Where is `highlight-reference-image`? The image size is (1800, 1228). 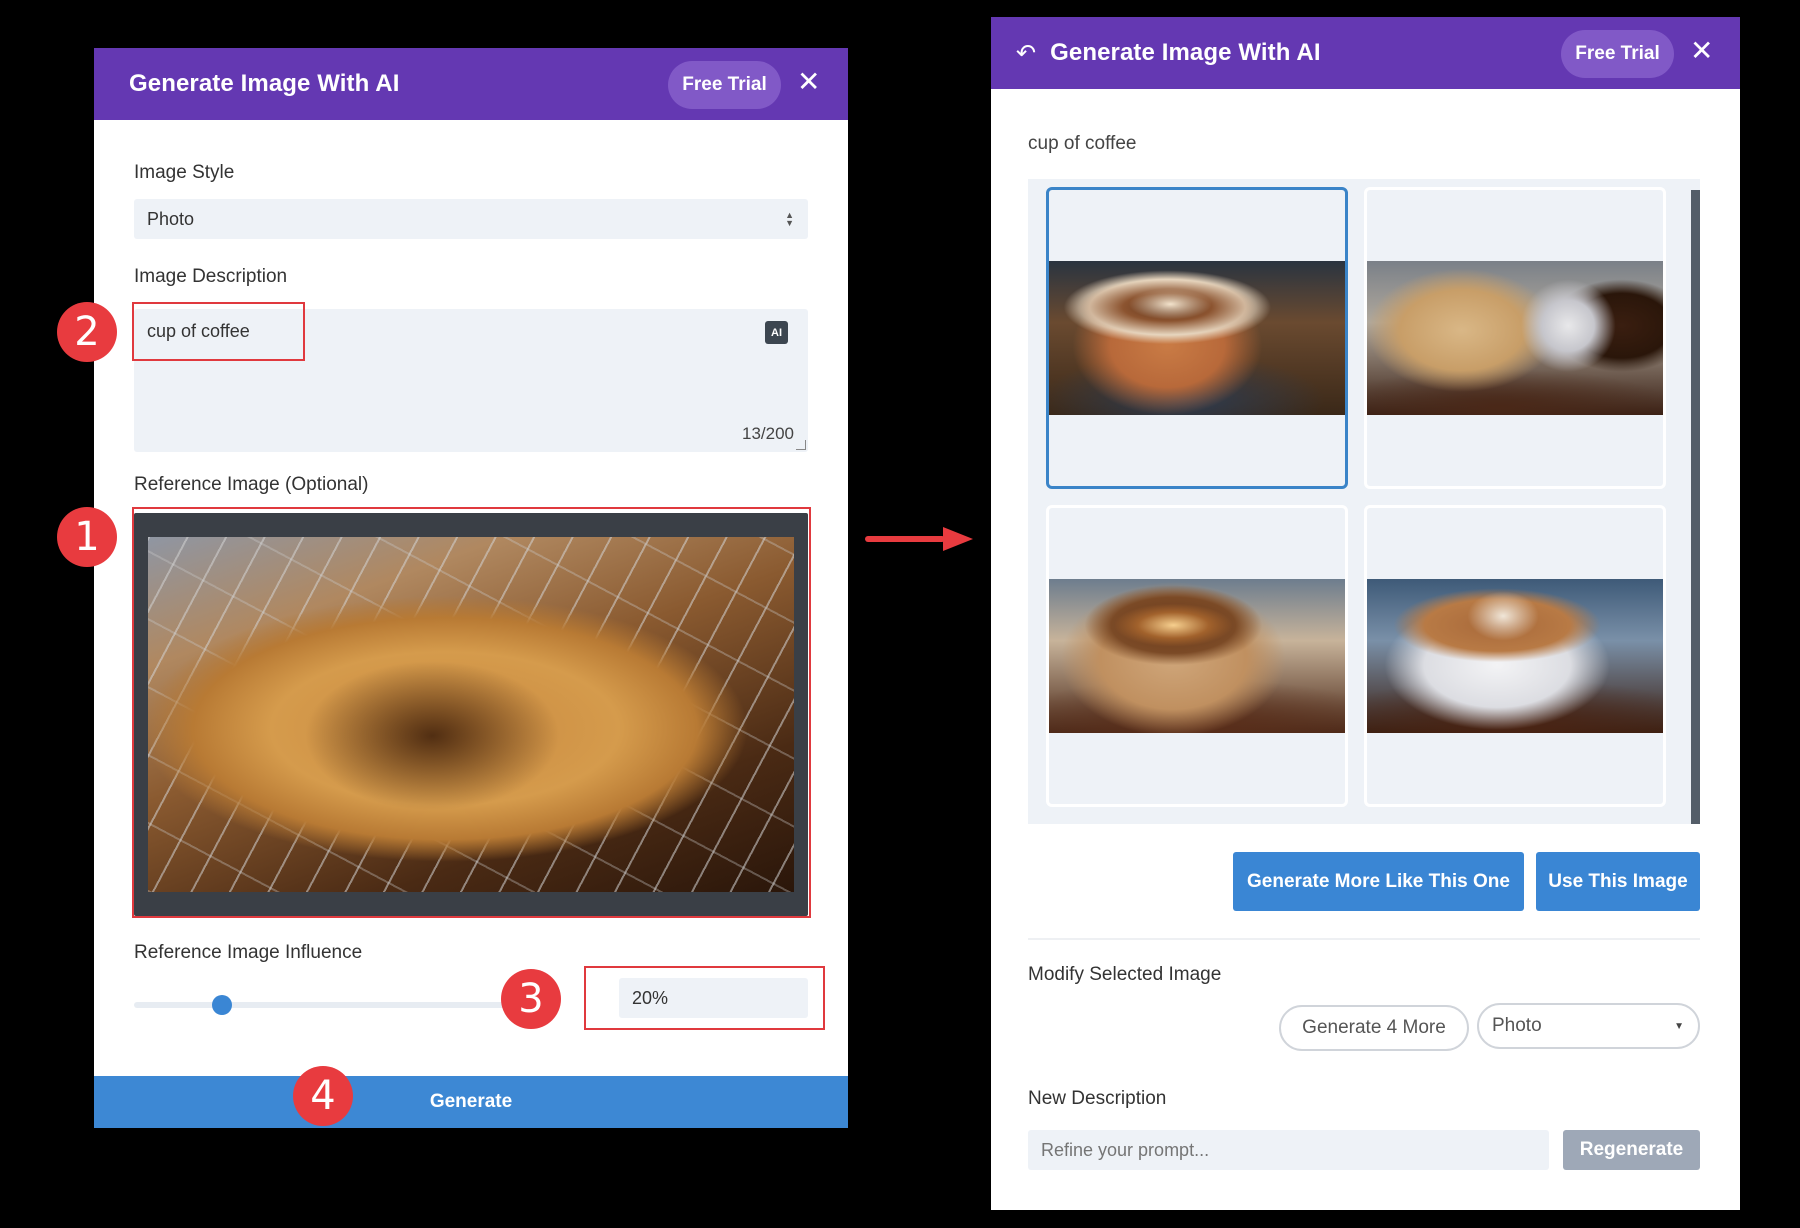 highlight-reference-image is located at coordinates (471, 712).